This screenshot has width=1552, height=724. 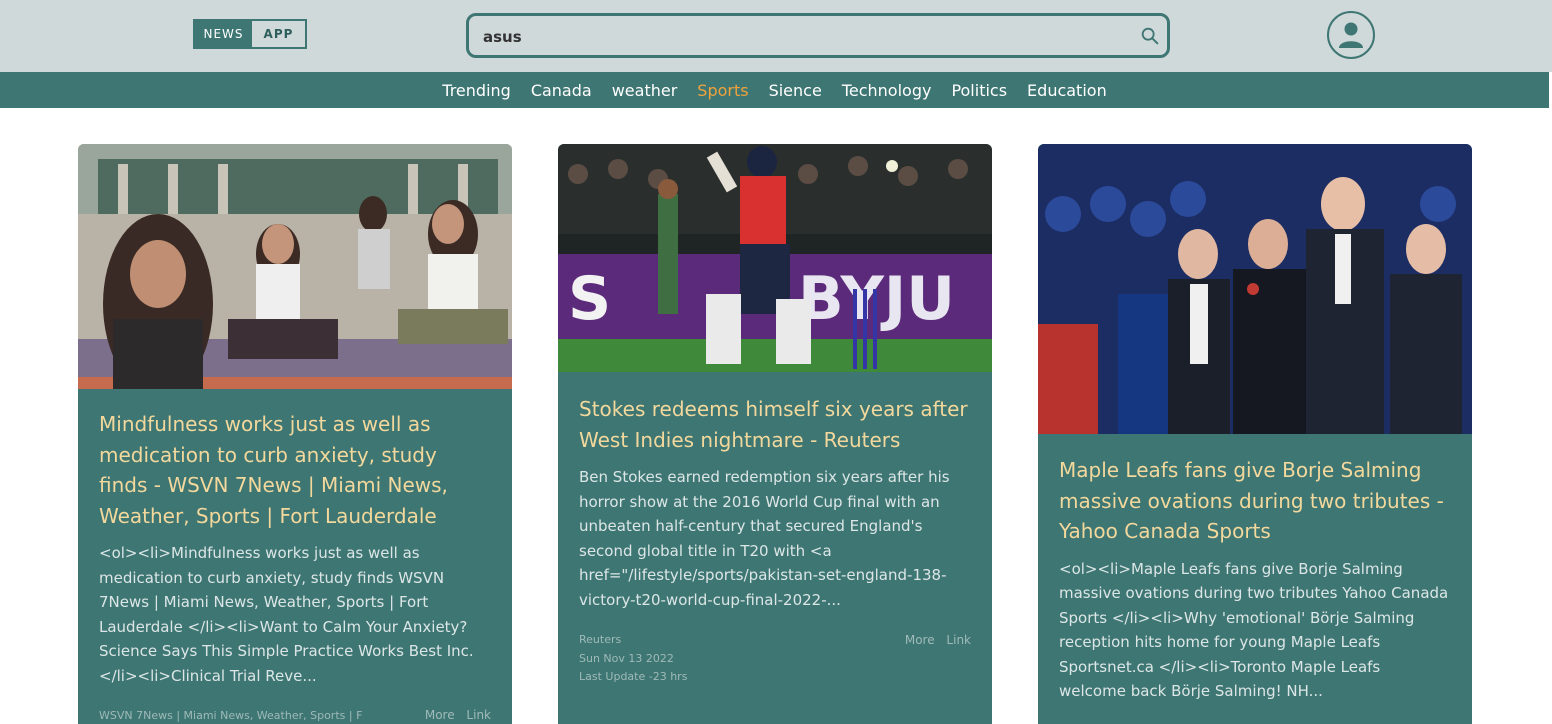 I want to click on logo-news-label: NEWS, so click(x=223, y=34).